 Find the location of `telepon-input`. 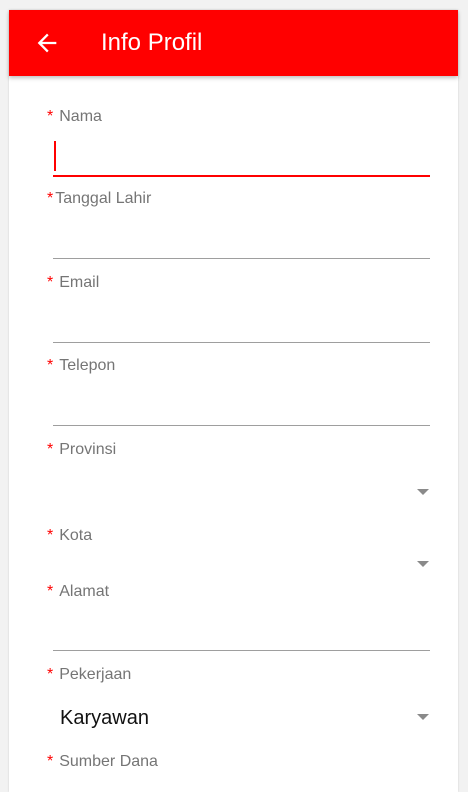

telepon-input is located at coordinates (243, 407).